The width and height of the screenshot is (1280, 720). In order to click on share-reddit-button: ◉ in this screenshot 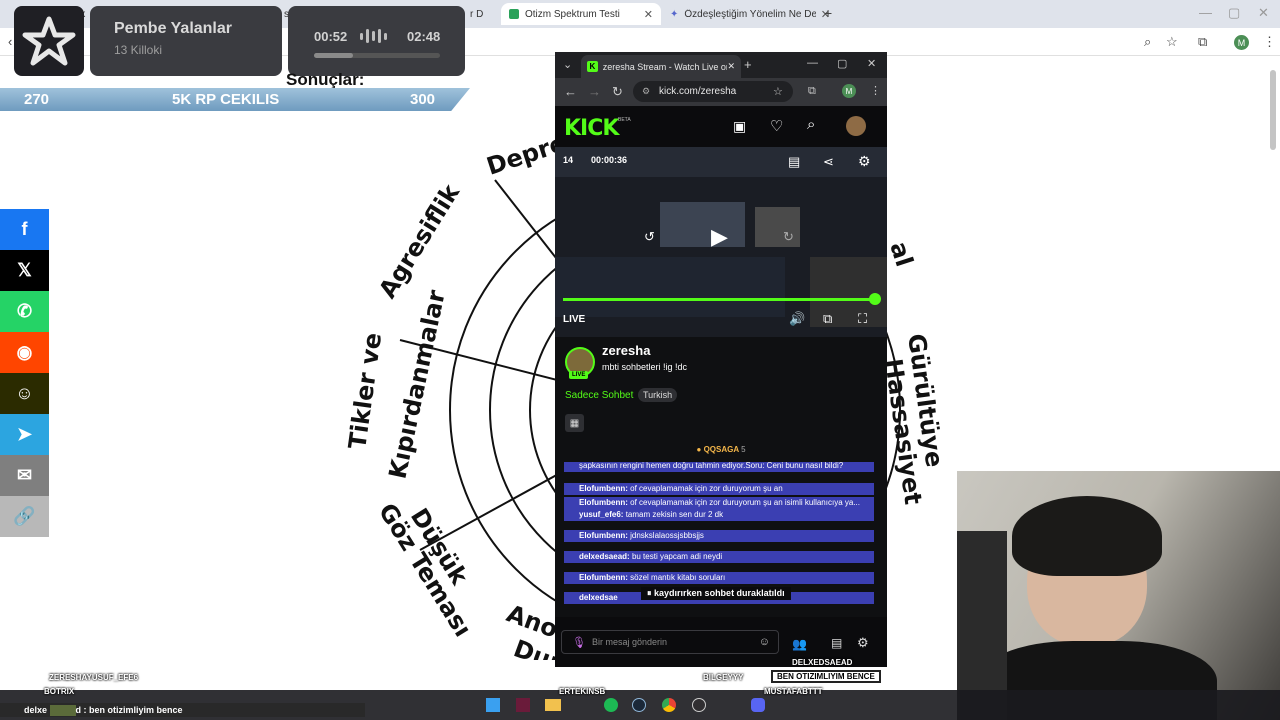, I will do `click(24, 352)`.